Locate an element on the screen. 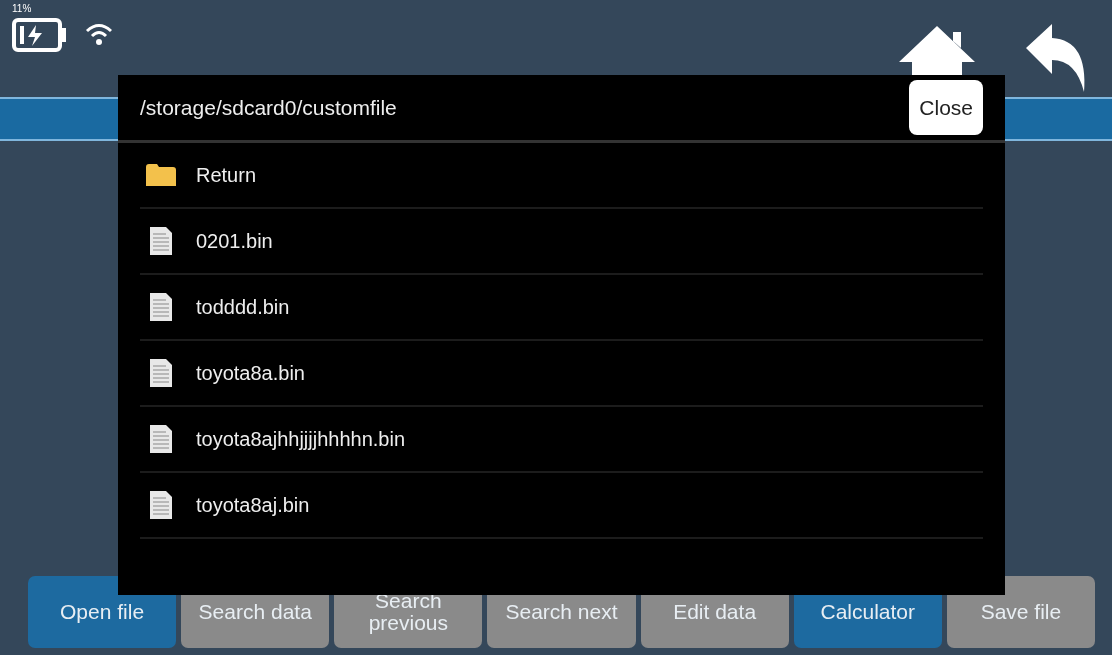  file-name: 0201.bin is located at coordinates (234, 241).